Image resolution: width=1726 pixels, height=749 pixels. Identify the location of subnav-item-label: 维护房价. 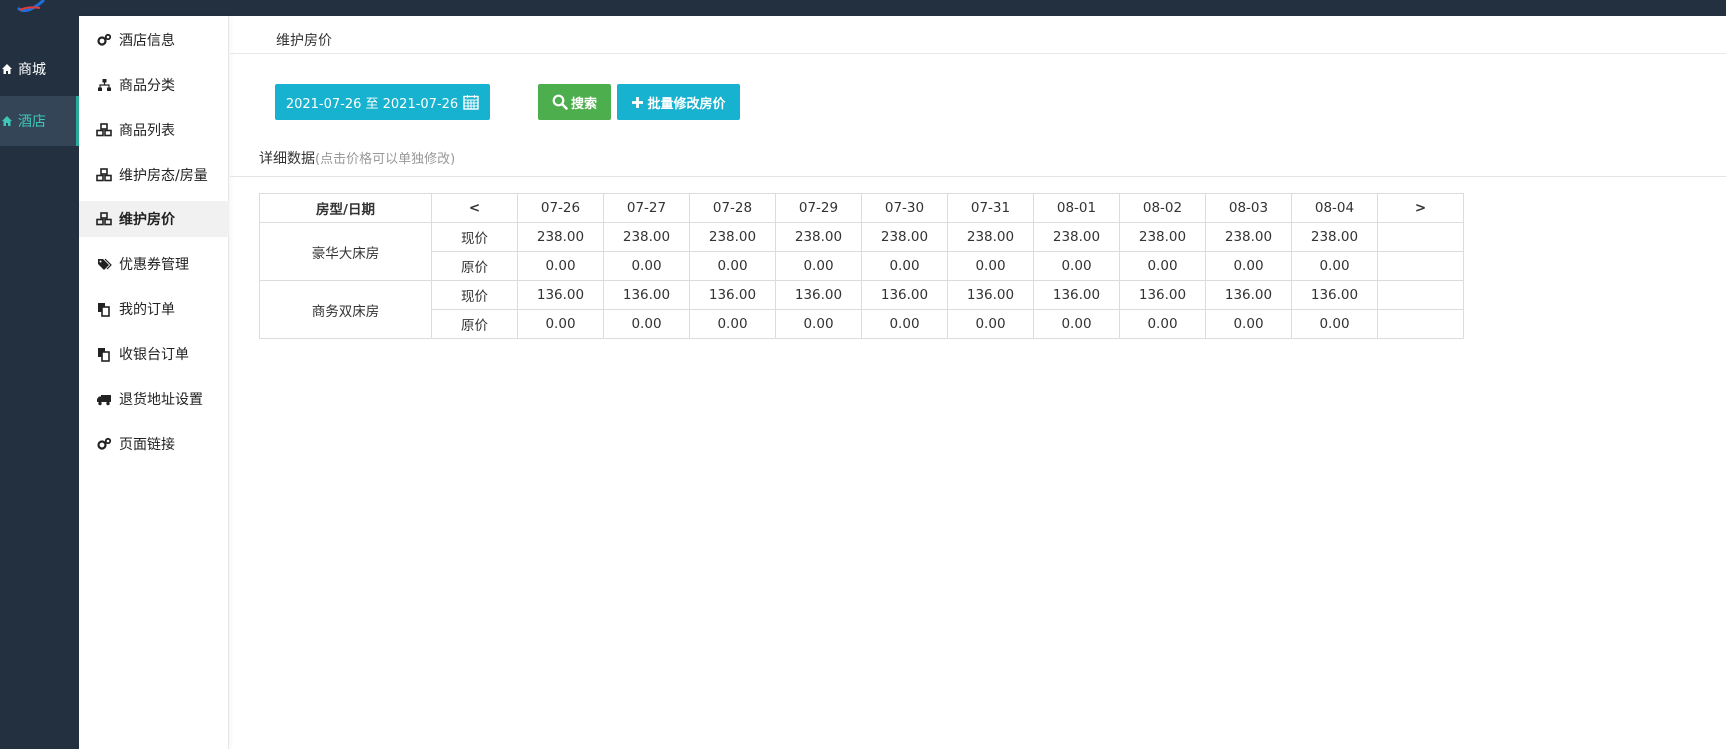
(147, 220).